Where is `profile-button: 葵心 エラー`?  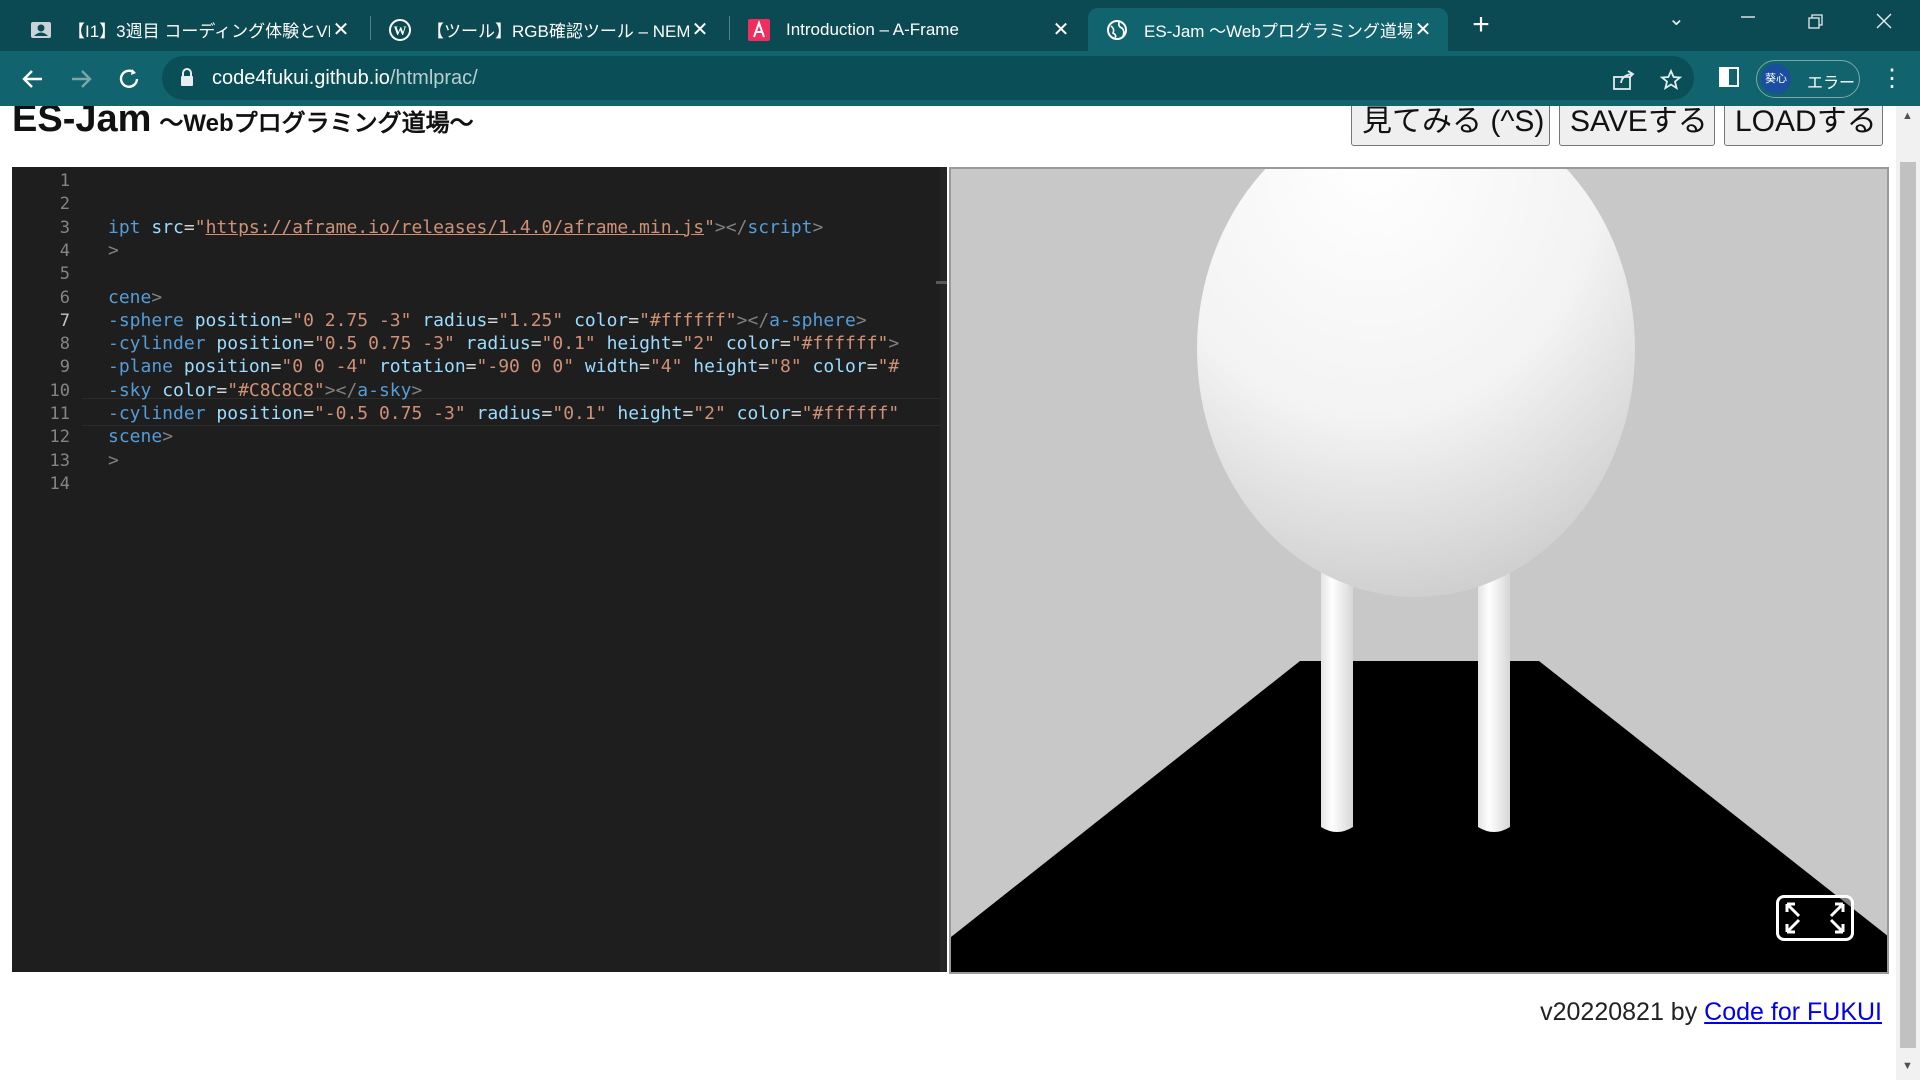
profile-button: 葵心 エラー is located at coordinates (1808, 79).